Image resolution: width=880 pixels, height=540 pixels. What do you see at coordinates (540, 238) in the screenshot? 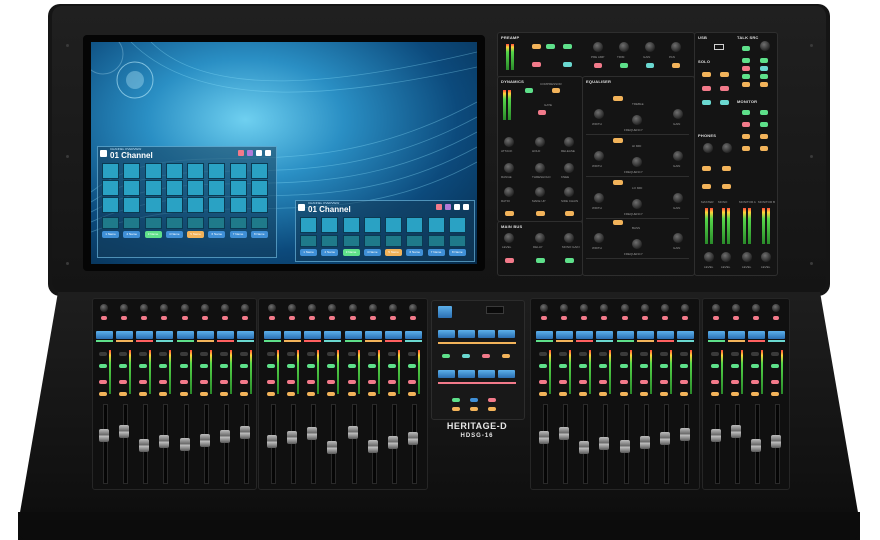
I see `main-bus-knob` at bounding box center [540, 238].